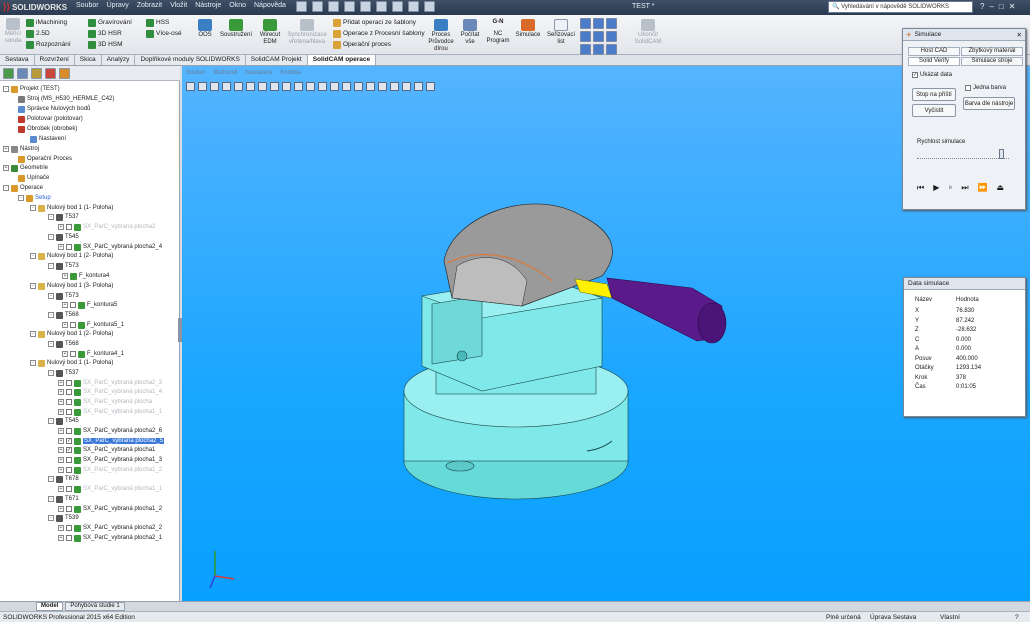 This screenshot has height=622, width=1030. What do you see at coordinates (48, 33) in the screenshot?
I see `2-5d-button: 2.5D` at bounding box center [48, 33].